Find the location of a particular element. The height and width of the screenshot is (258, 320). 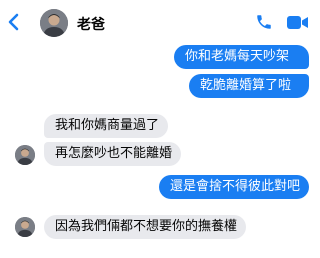

video-camera-icon is located at coordinates (297, 22).